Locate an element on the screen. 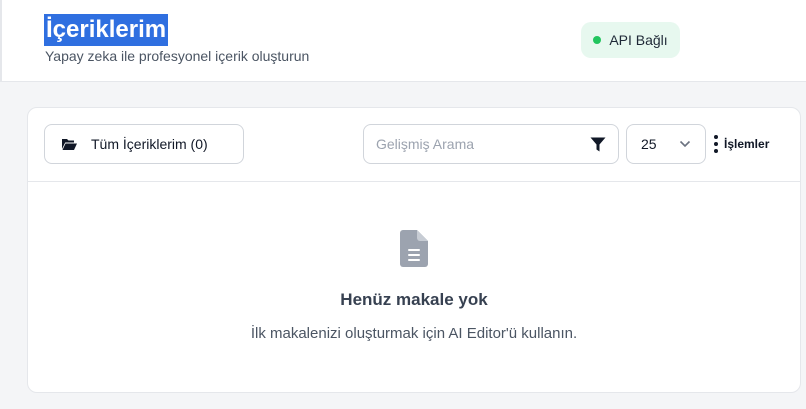  all-contents-label: Tüm İçeriklerim (0) is located at coordinates (149, 144).